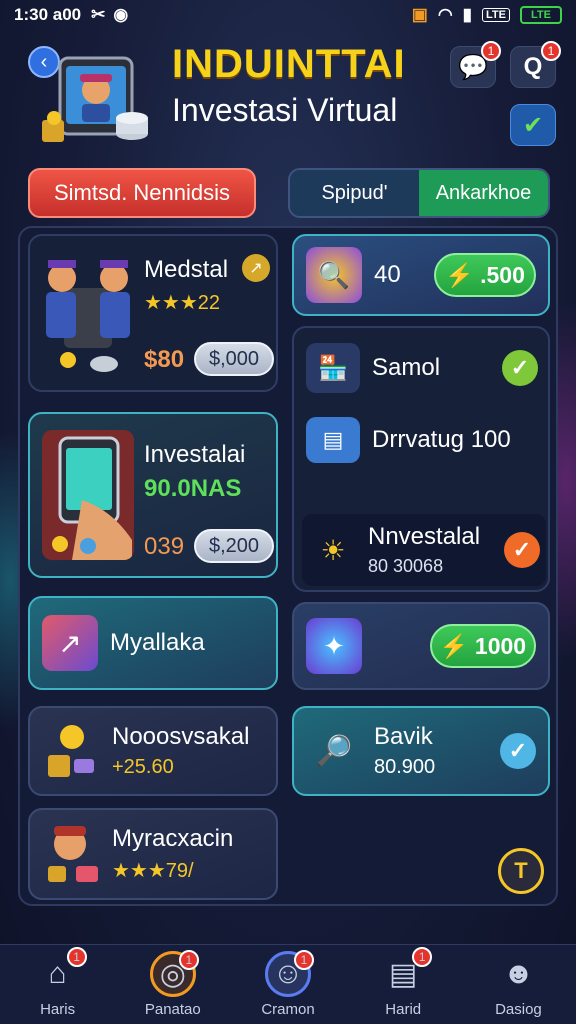 This screenshot has height=1024, width=576. Describe the element at coordinates (73, 854) in the screenshot. I see `avatar-icon` at that location.